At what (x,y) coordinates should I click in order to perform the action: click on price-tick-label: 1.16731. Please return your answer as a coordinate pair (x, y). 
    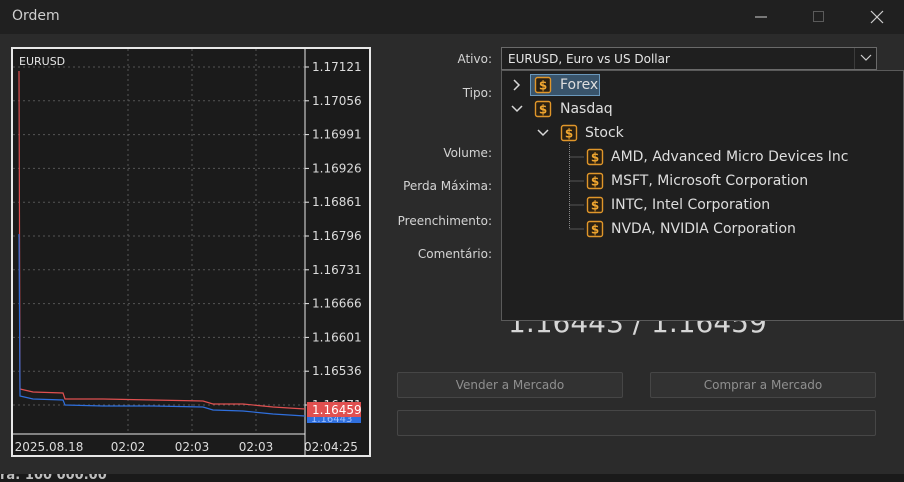
    Looking at the image, I should click on (337, 270).